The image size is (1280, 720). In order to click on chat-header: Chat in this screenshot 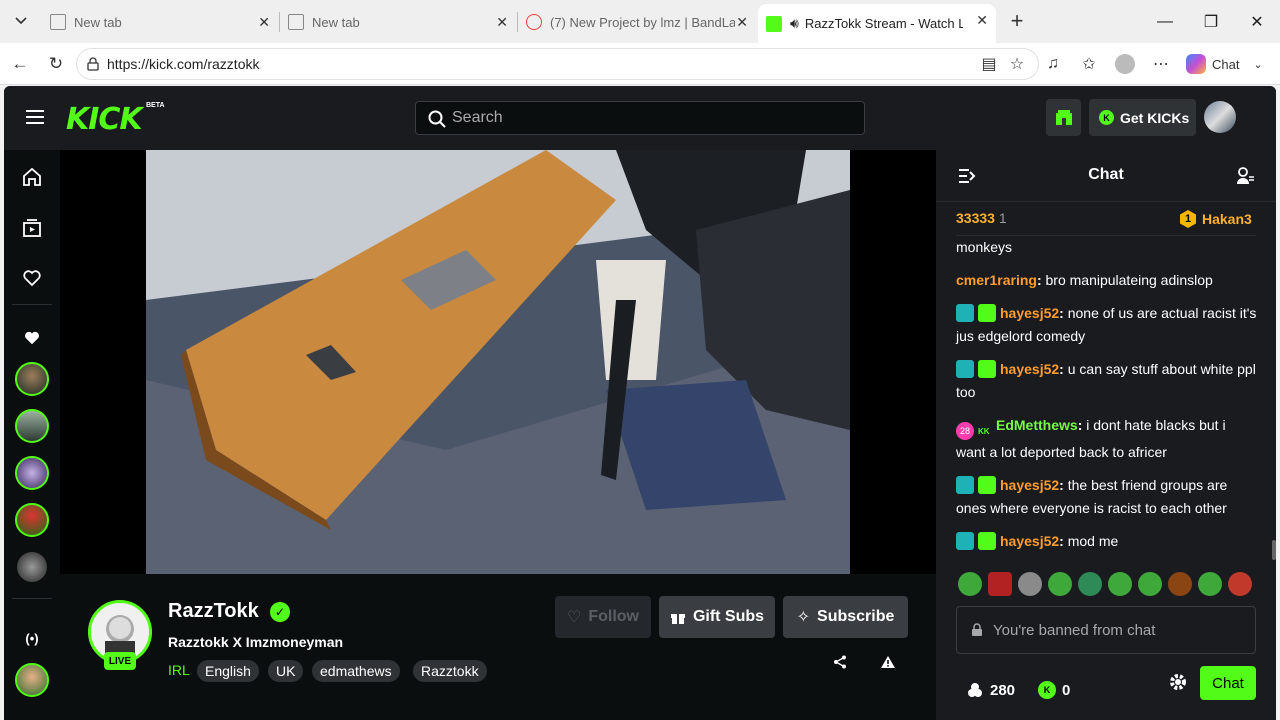, I will do `click(1106, 176)`.